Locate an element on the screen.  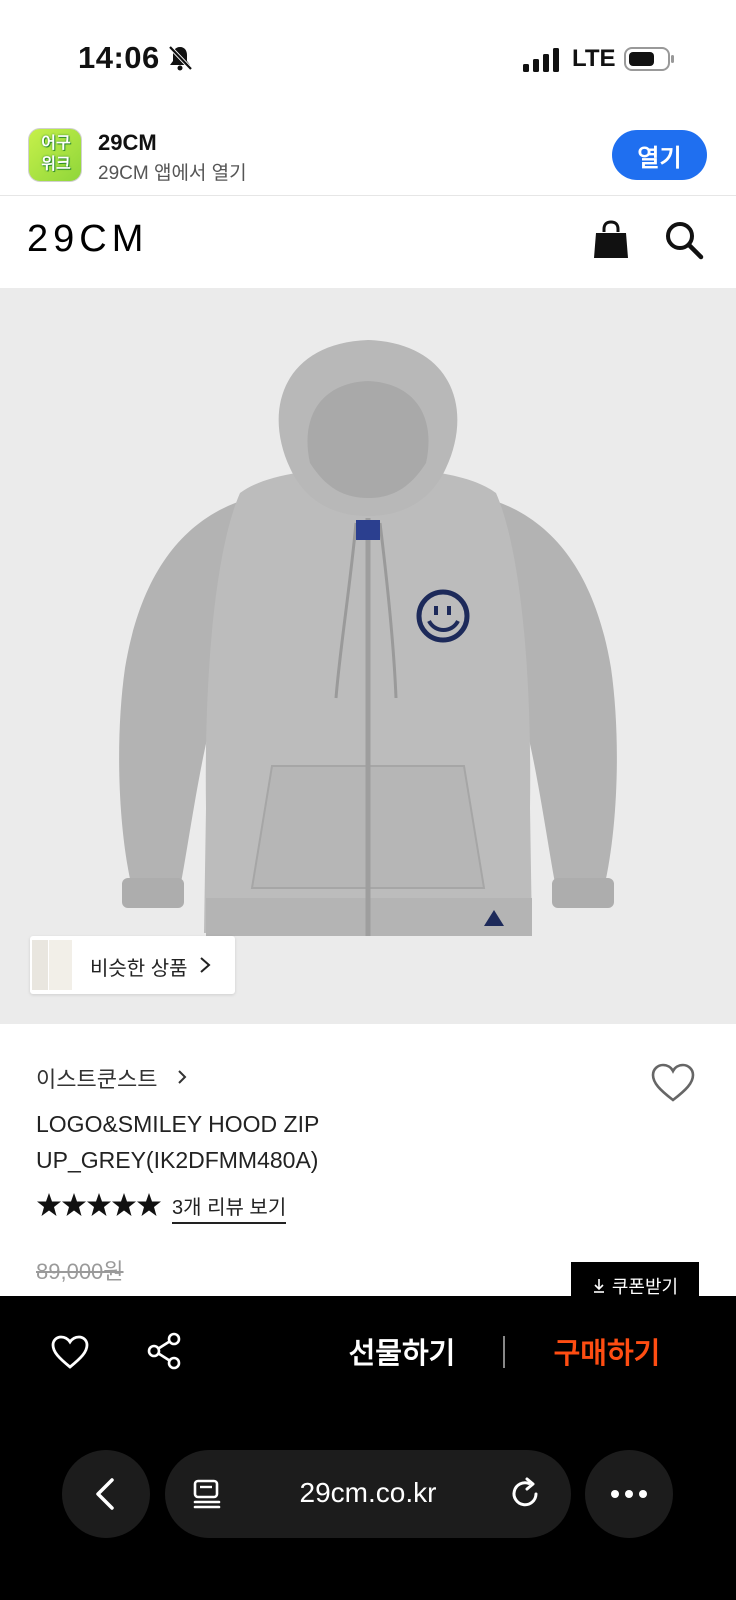
signal-icon is located at coordinates (541, 60).